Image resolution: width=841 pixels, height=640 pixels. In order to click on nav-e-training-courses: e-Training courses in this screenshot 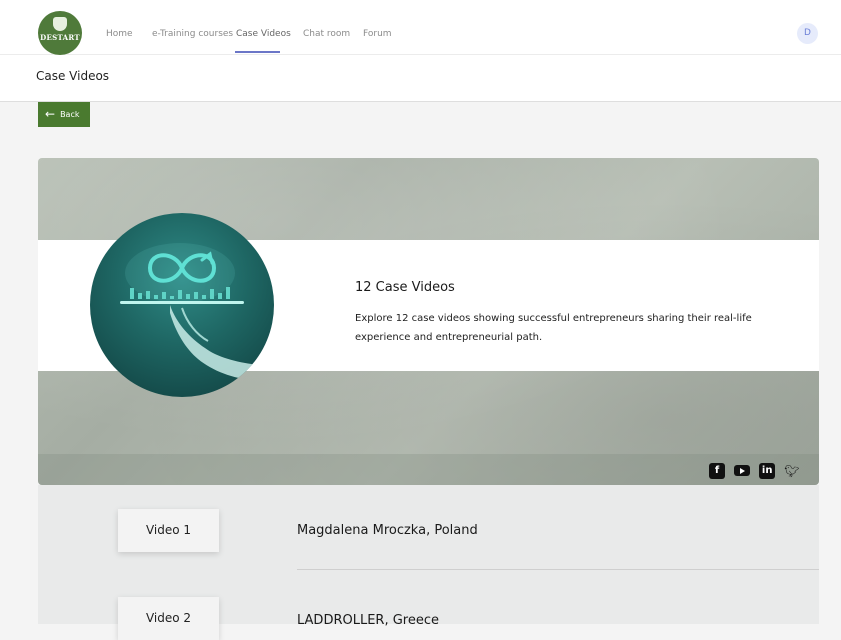, I will do `click(192, 34)`.